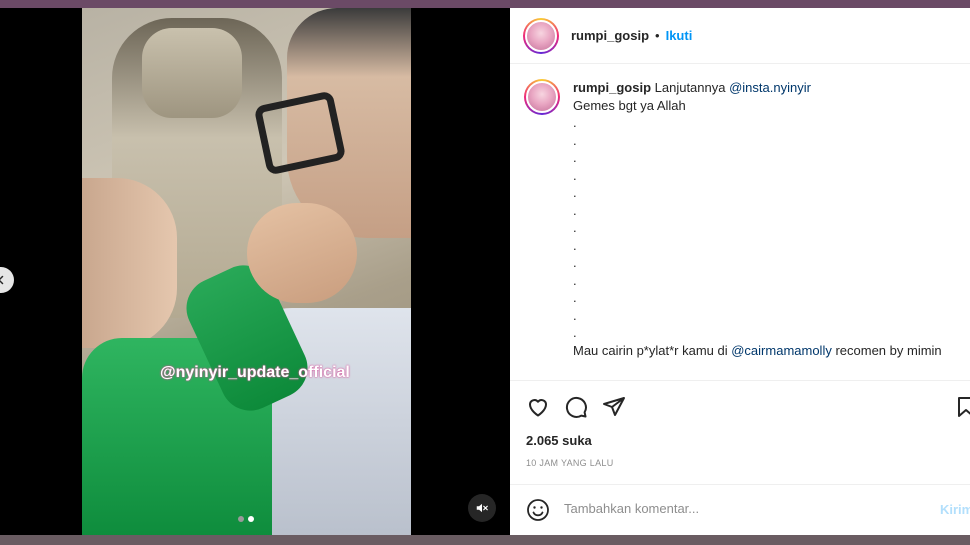  I want to click on muted-speaker-icon, so click(482, 508).